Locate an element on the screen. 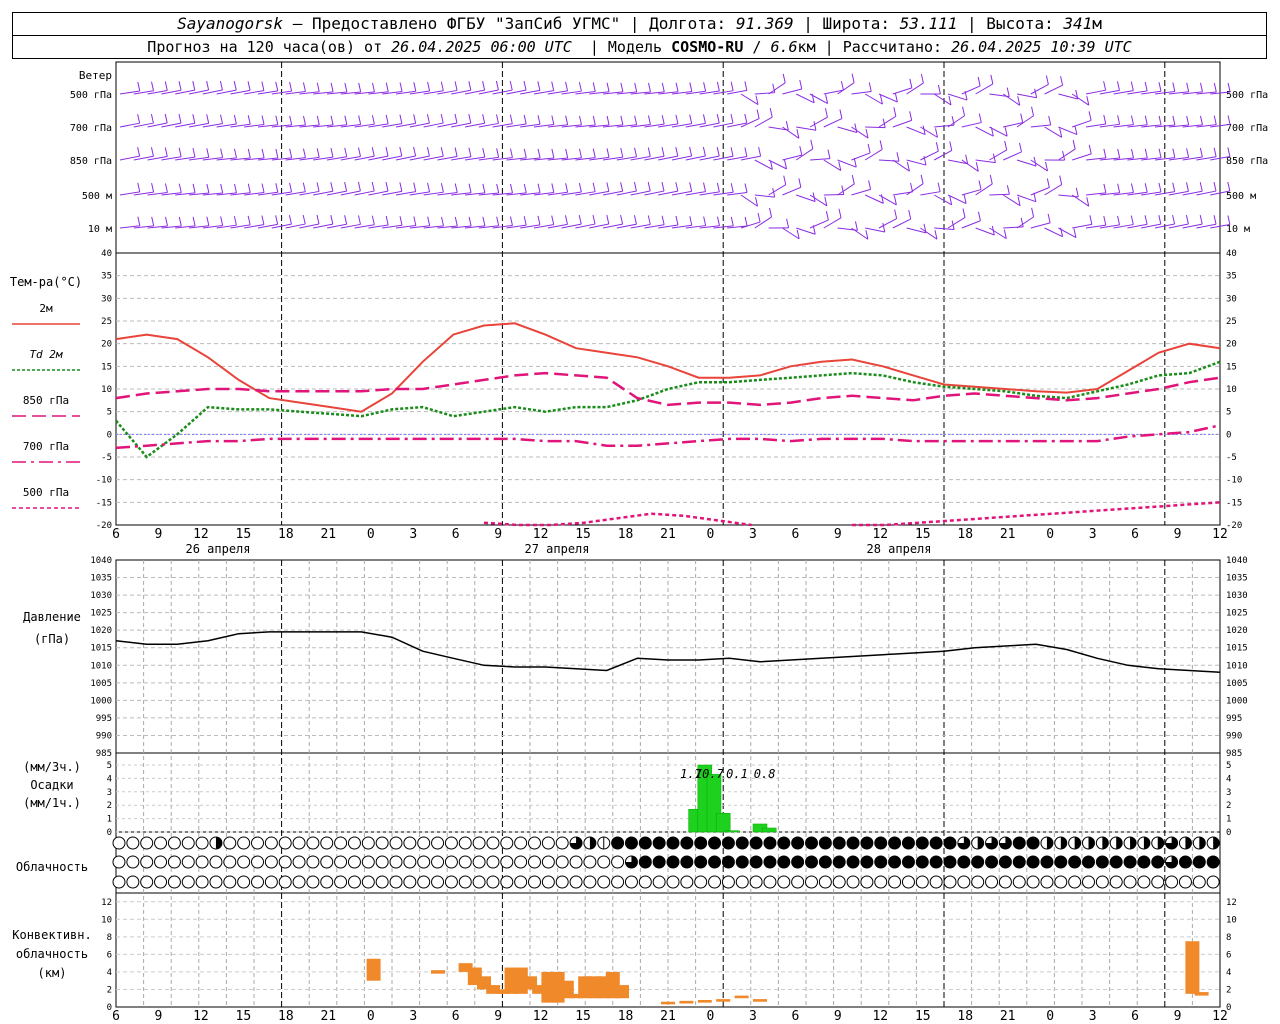 This screenshot has width=1280, height=1024. conv-unit: (км) is located at coordinates (52, 973).